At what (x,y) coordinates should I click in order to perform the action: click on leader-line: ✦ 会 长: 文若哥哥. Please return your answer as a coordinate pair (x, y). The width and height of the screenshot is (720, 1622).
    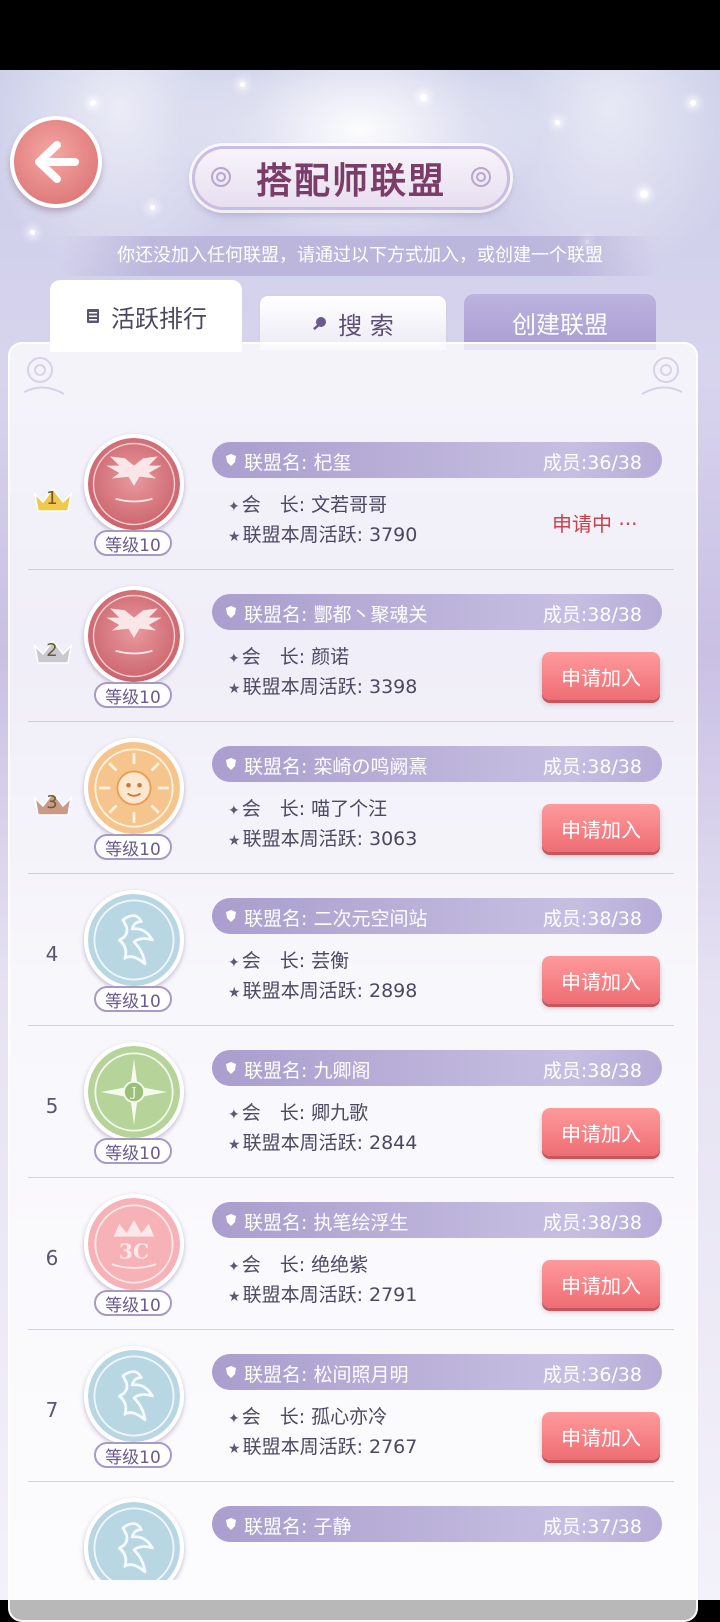
    Looking at the image, I should click on (307, 503).